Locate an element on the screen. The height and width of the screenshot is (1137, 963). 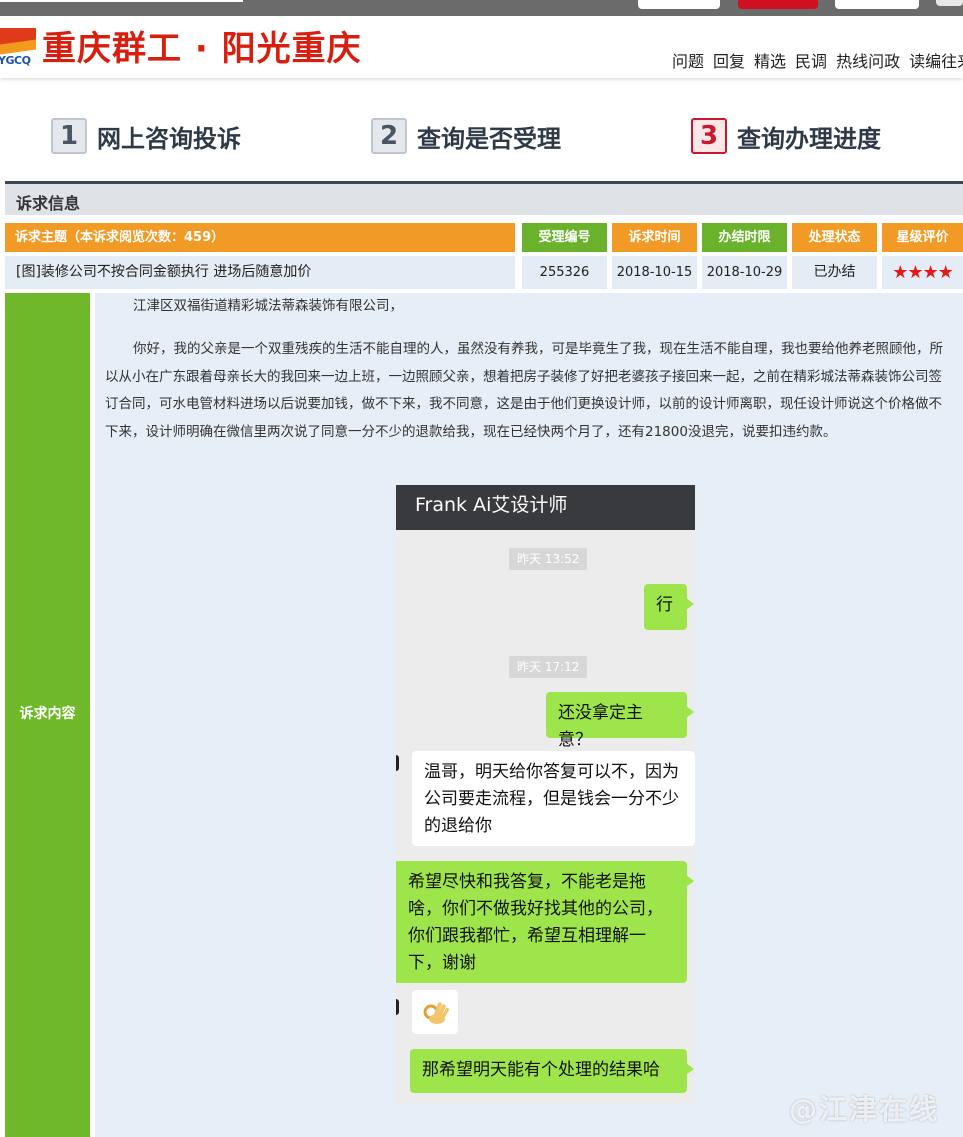
step-label: 查询是否受理 is located at coordinates (489, 138).